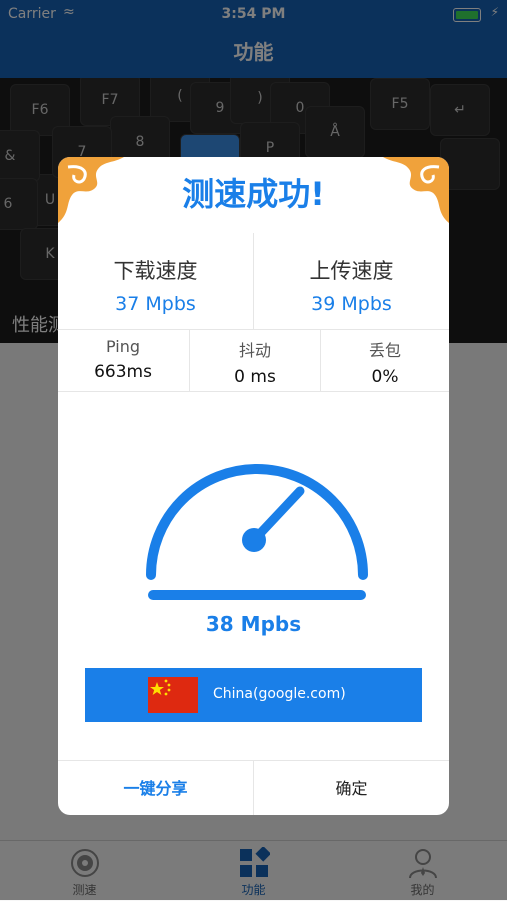 This screenshot has width=507, height=901. I want to click on download-value: 37 Mpbs, so click(155, 304).